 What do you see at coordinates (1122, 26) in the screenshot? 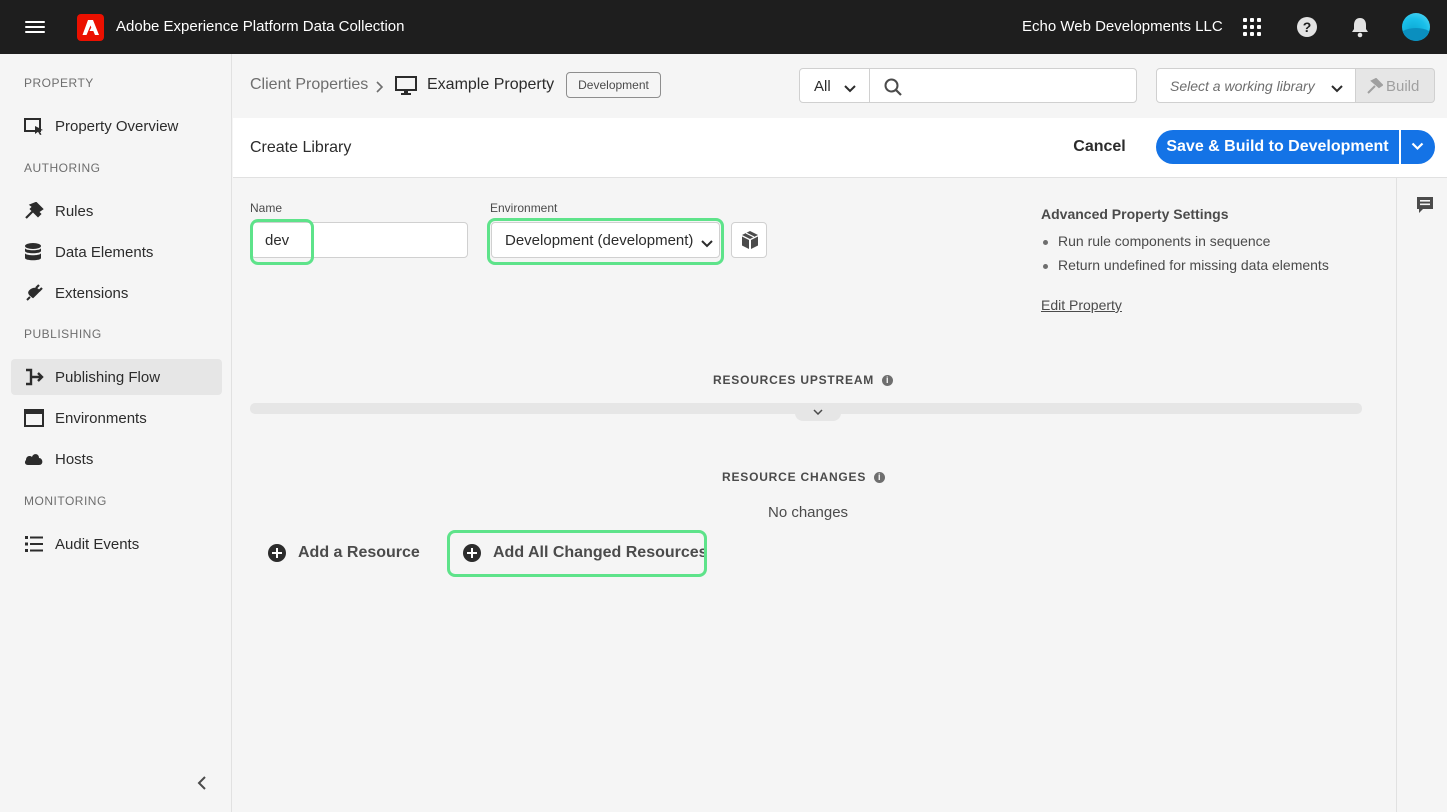
I see `org-switcher: Echo Web Developments LLC` at bounding box center [1122, 26].